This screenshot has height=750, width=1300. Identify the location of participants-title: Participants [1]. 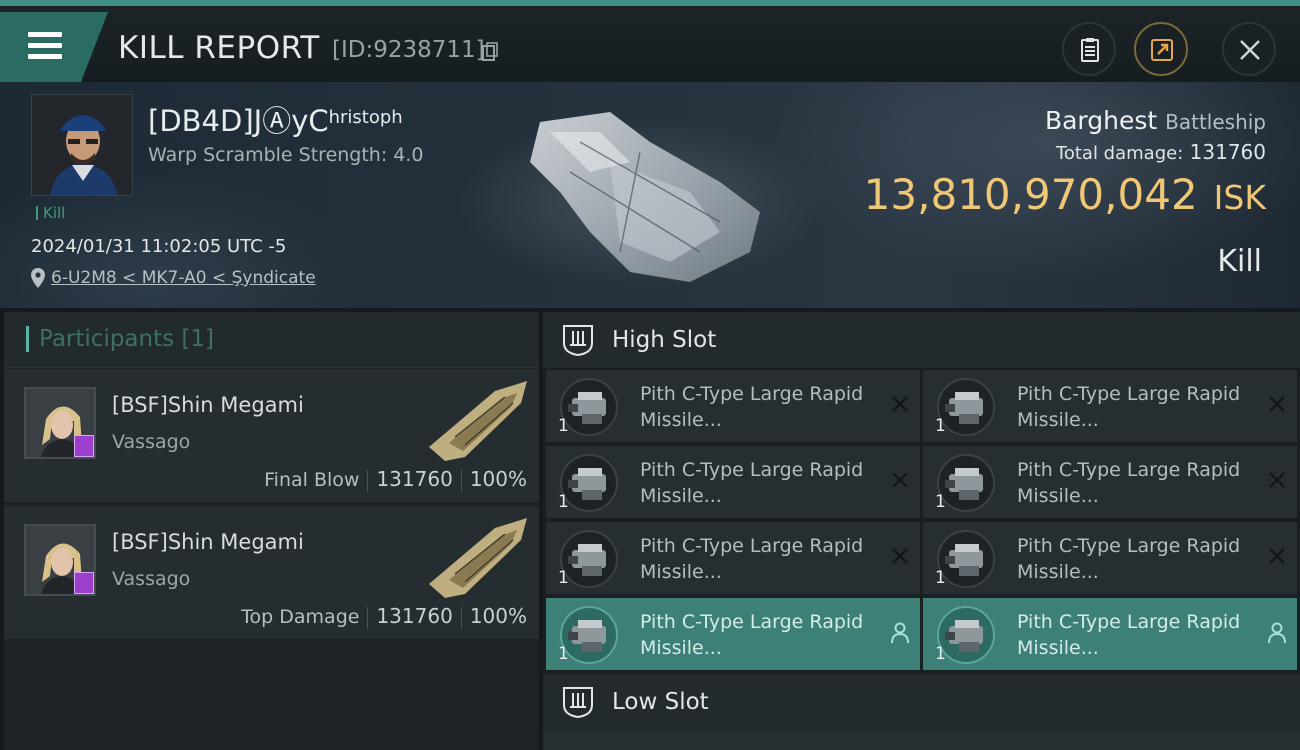
(120, 339).